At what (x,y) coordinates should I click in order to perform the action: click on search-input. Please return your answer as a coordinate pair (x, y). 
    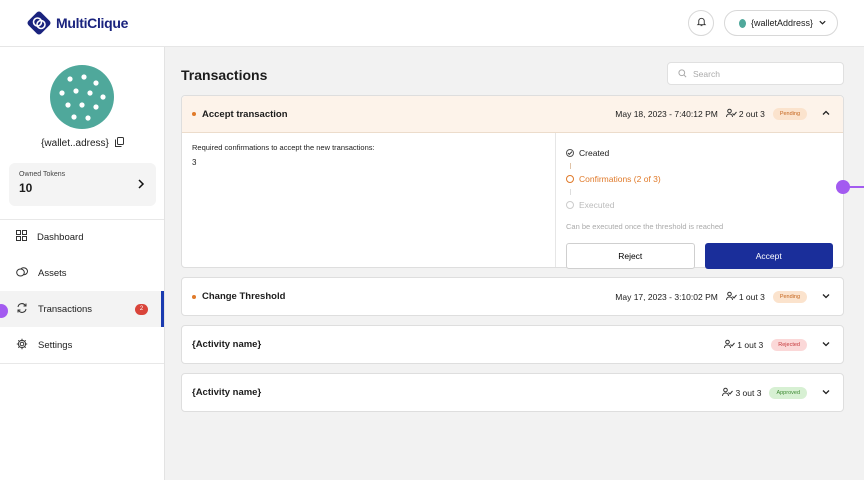
    Looking at the image, I should click on (763, 73).